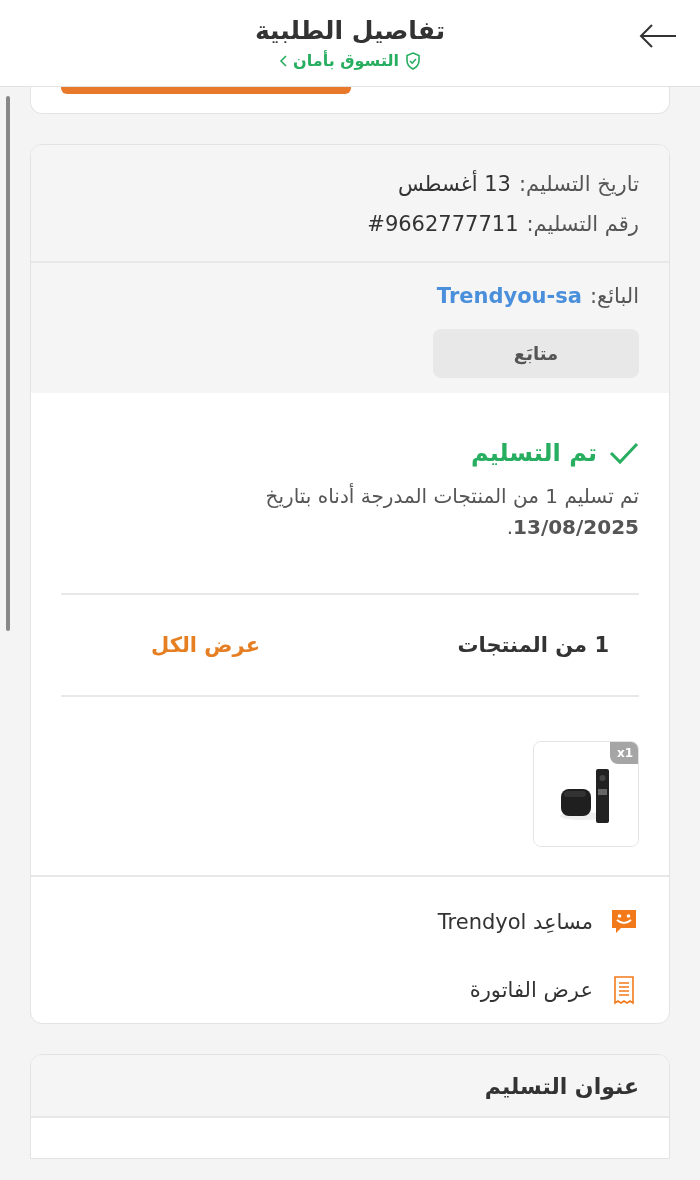  What do you see at coordinates (205, 645) in the screenshot?
I see `view-all-link: عرض الكل` at bounding box center [205, 645].